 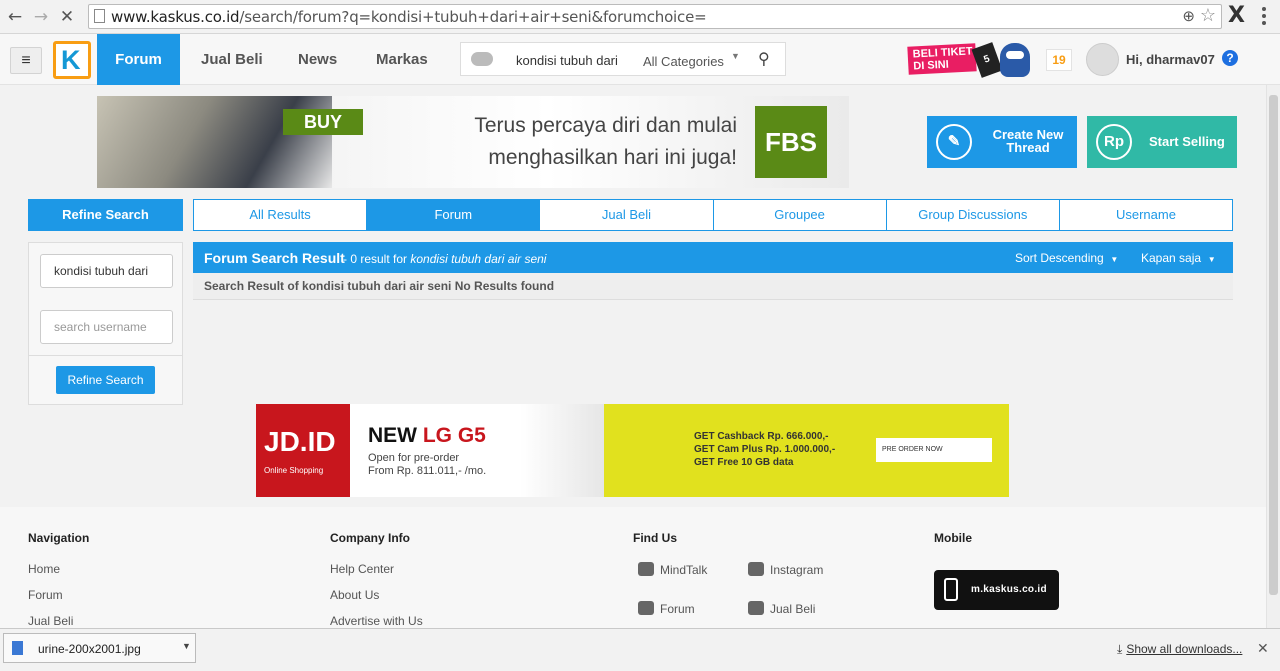 I want to click on footer-find-us: Find Us, so click(x=655, y=538).